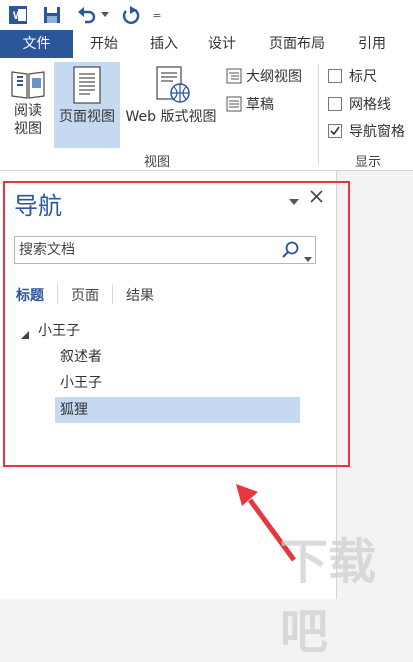 The width and height of the screenshot is (413, 662). I want to click on undo-icon, so click(87, 15).